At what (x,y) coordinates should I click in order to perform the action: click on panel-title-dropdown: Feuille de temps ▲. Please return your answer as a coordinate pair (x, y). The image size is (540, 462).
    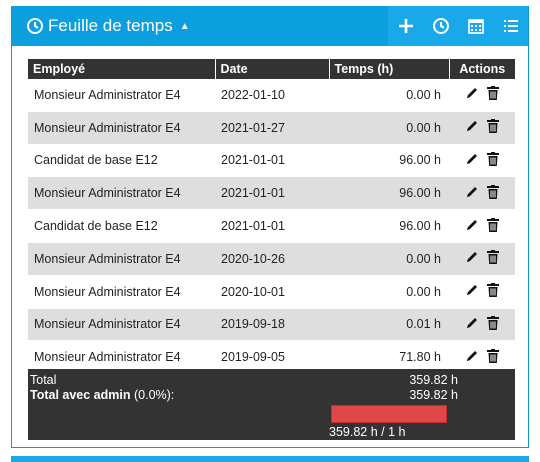
    Looking at the image, I should click on (108, 26).